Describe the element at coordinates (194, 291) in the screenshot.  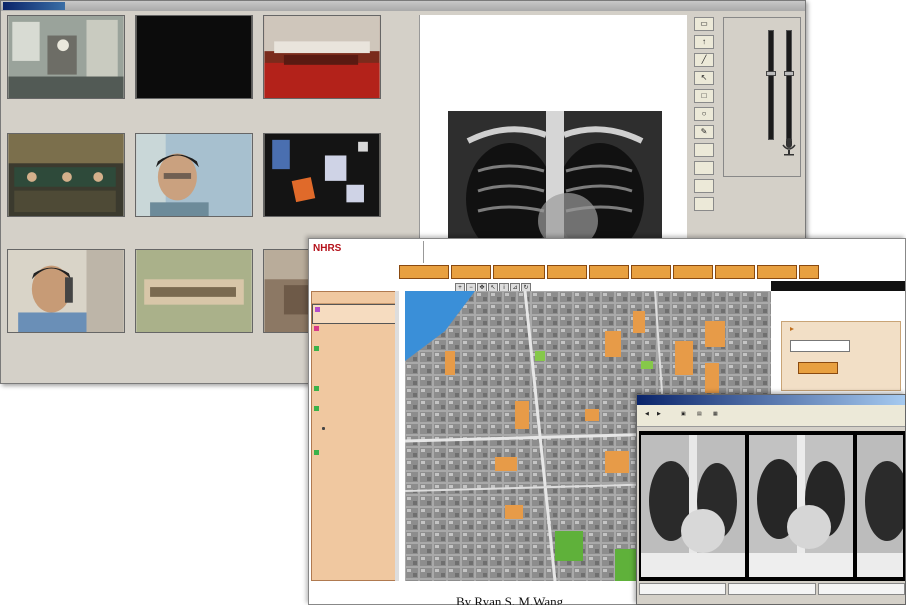
I see `name-plate-video` at that location.